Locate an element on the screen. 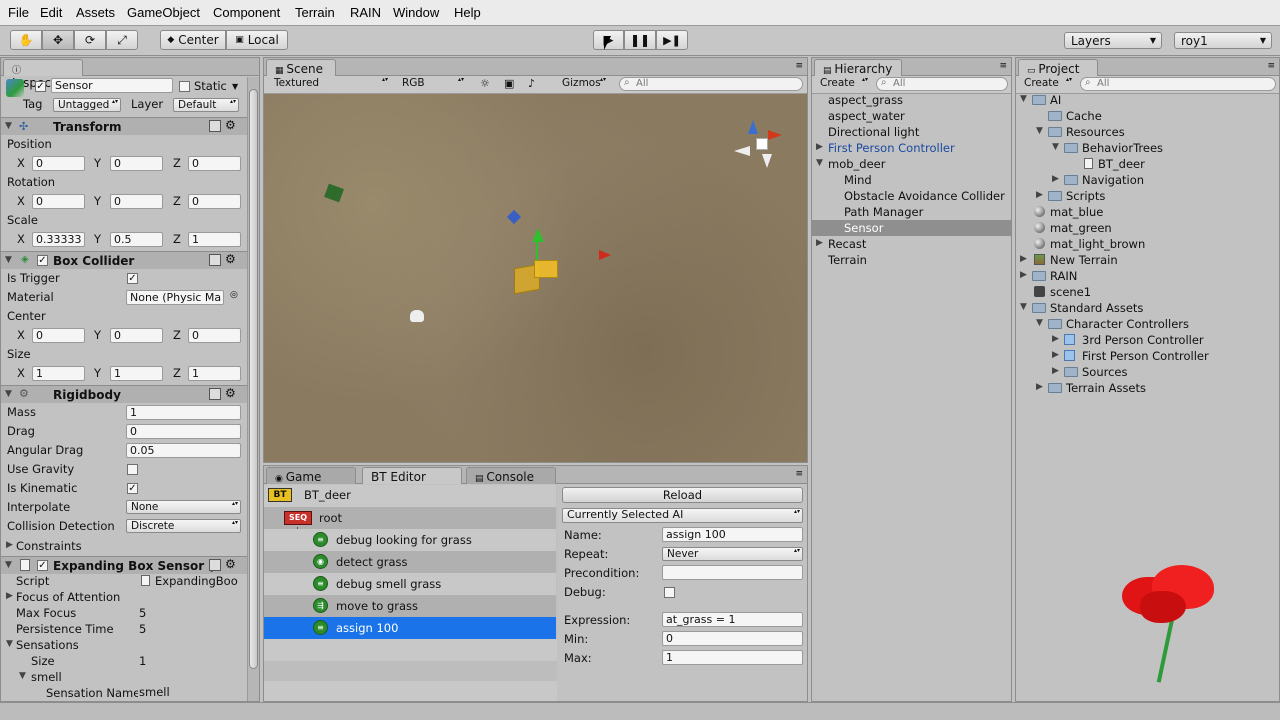  reload-button: Reload is located at coordinates (682, 495).